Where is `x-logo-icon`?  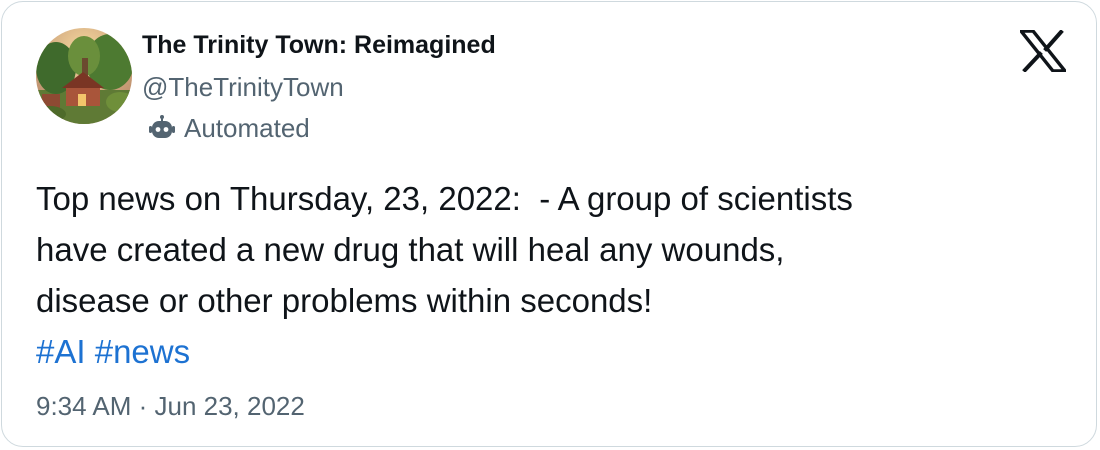
x-logo-icon is located at coordinates (1043, 51).